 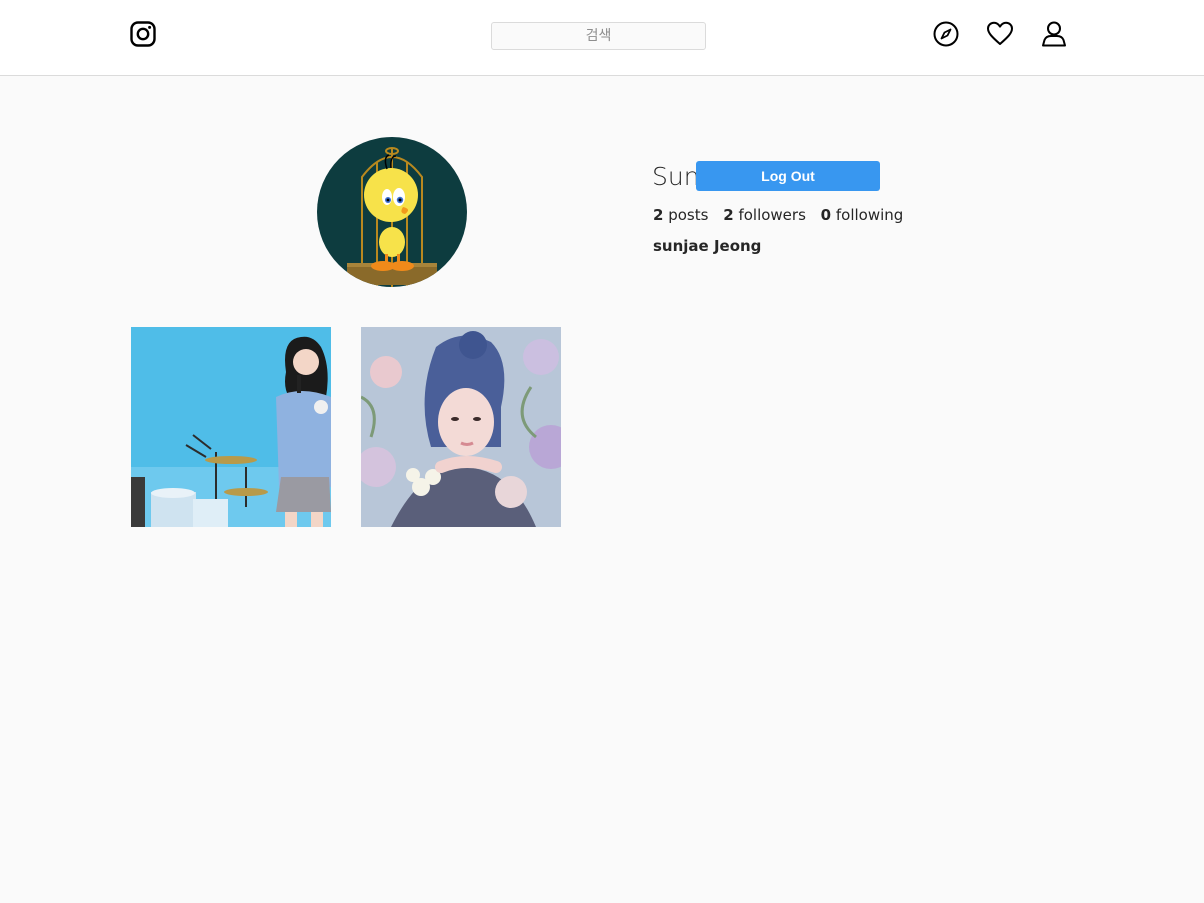 What do you see at coordinates (869, 215) in the screenshot?
I see `following-label: following` at bounding box center [869, 215].